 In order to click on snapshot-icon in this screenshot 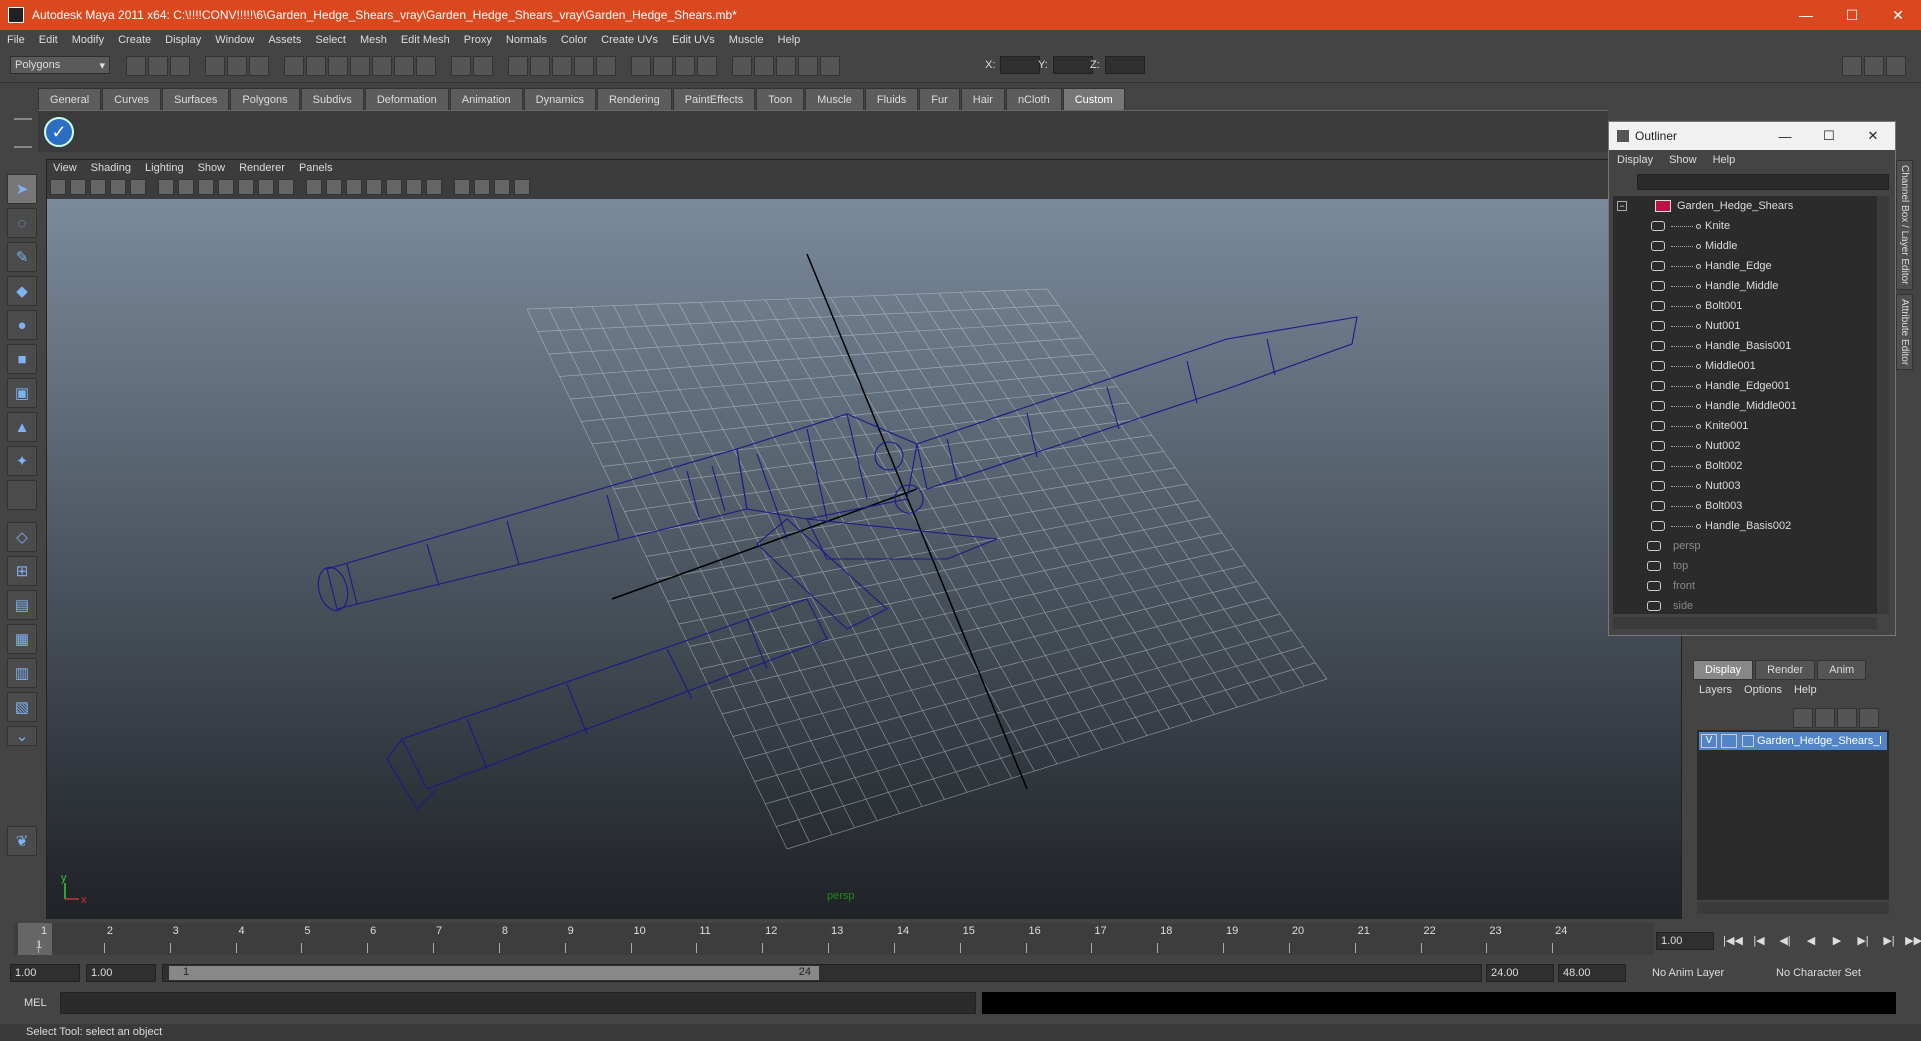, I will do `click(707, 66)`.